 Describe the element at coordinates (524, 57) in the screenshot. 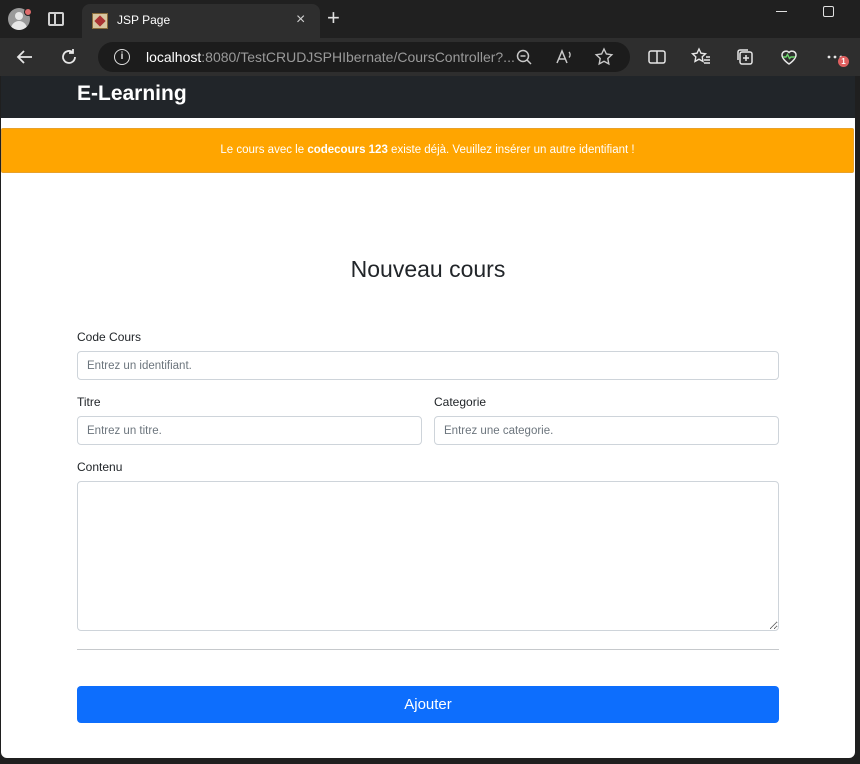

I see `zoom-out-icon` at that location.